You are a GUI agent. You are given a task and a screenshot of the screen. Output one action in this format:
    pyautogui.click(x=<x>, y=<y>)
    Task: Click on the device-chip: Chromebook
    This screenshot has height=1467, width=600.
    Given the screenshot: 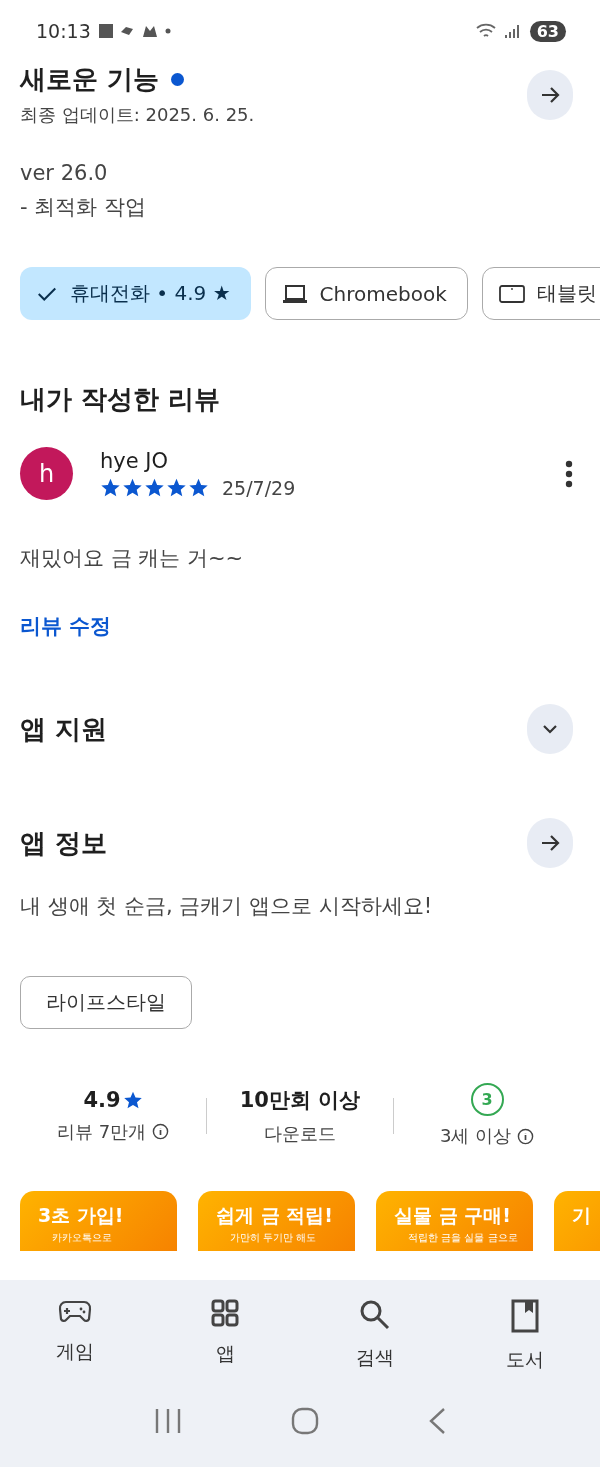 What is the action you would take?
    pyautogui.click(x=366, y=293)
    